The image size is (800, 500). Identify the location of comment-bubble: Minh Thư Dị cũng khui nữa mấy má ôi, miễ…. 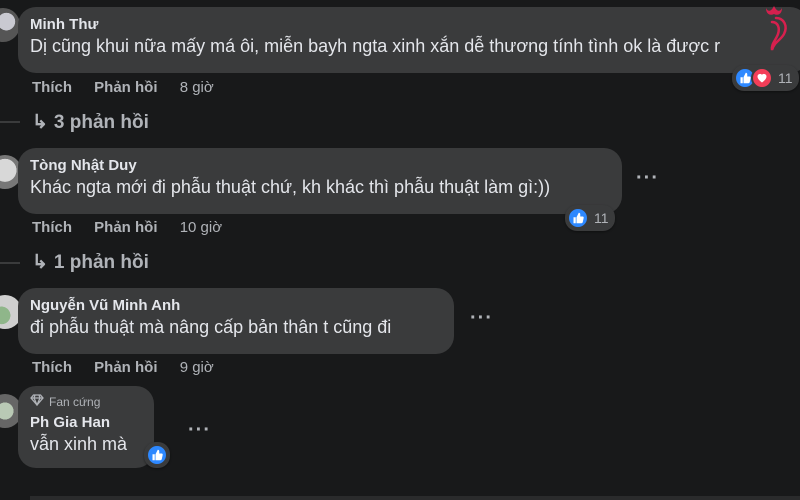
(409, 40).